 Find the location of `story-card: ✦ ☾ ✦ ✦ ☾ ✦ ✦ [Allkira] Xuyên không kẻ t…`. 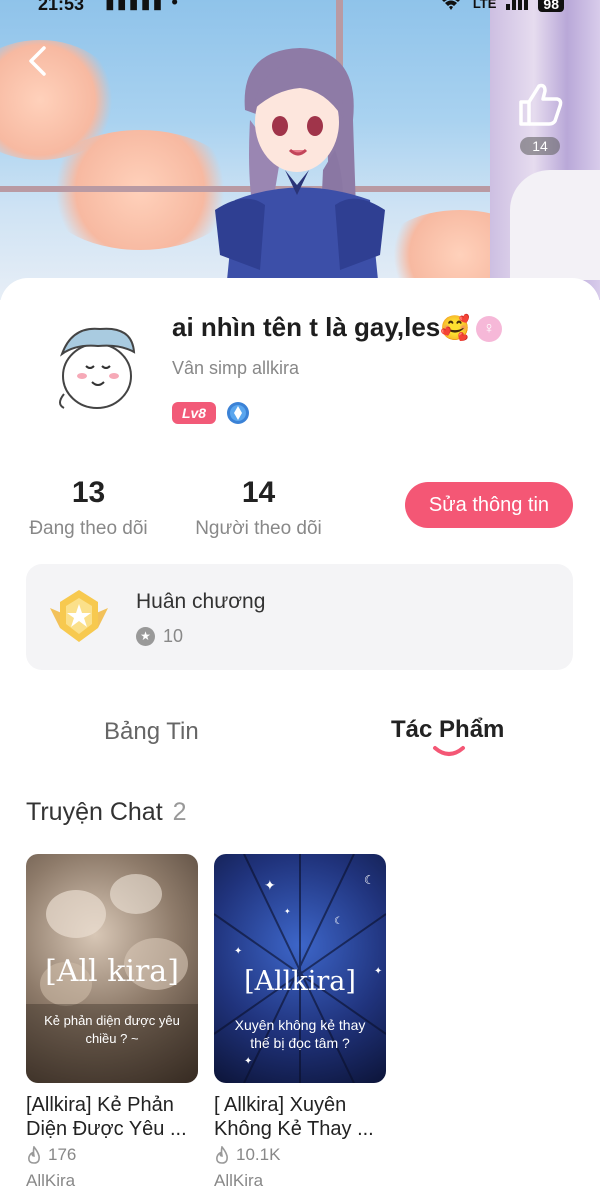

story-card: ✦ ☾ ✦ ✦ ☾ ✦ ✦ [Allkira] Xuyên không kẻ t… is located at coordinates (300, 1022).